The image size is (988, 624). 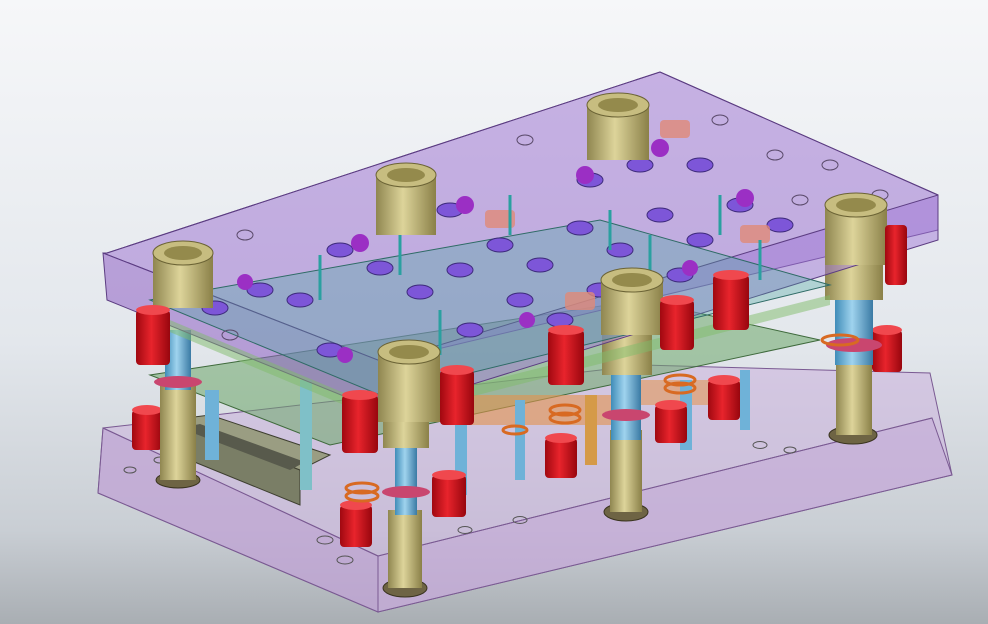 What do you see at coordinates (618, 126) in the screenshot?
I see `bushing-back-right` at bounding box center [618, 126].